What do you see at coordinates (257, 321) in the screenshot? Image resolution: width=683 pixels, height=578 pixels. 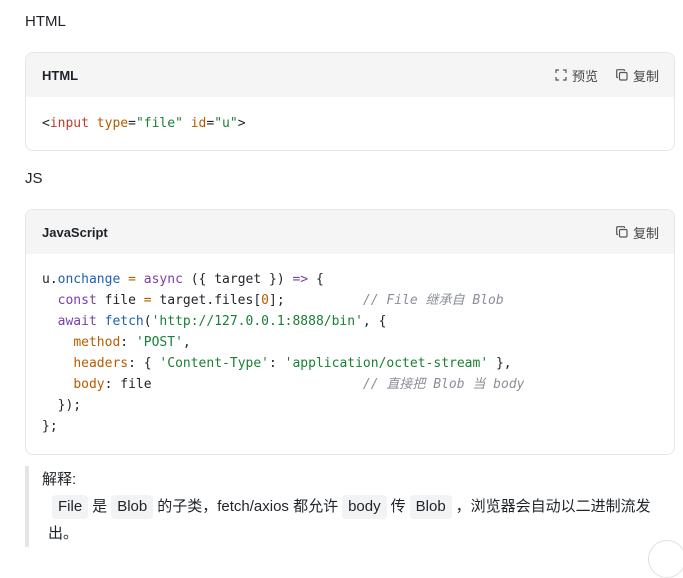 I see `code-token: 'http://127.0.0.1:8888/bin'` at bounding box center [257, 321].